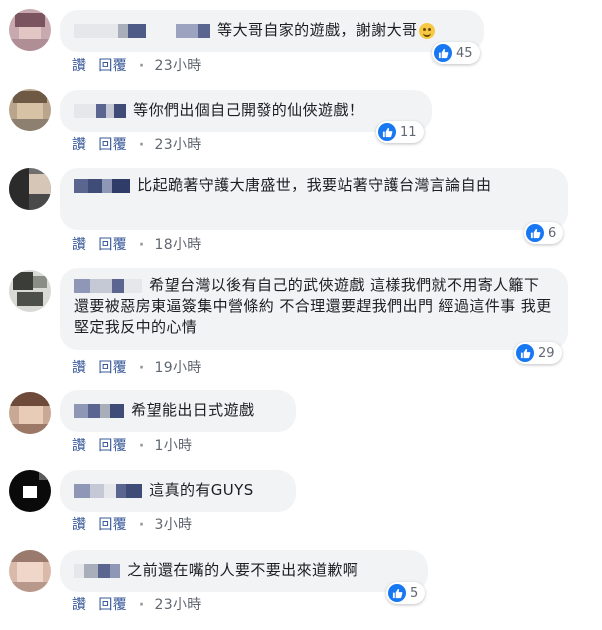  Describe the element at coordinates (249, 110) in the screenshot. I see `comment-text: 等你們出個自己開發的仙俠遊戲！` at that location.